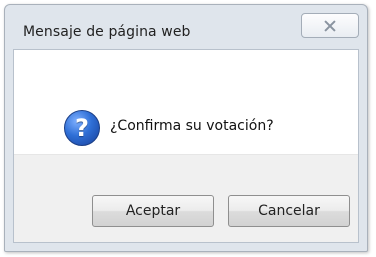 This screenshot has width=376, height=257. I want to click on close-icon, so click(330, 26).